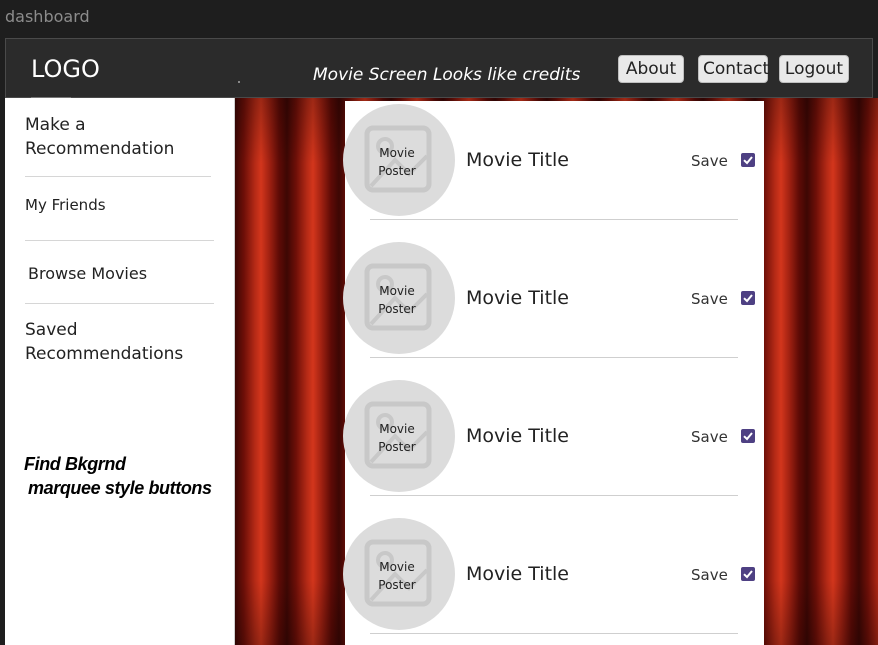 Image resolution: width=878 pixels, height=645 pixels. What do you see at coordinates (447, 75) in the screenshot?
I see `tagline: Movie Screen Looks like credits` at bounding box center [447, 75].